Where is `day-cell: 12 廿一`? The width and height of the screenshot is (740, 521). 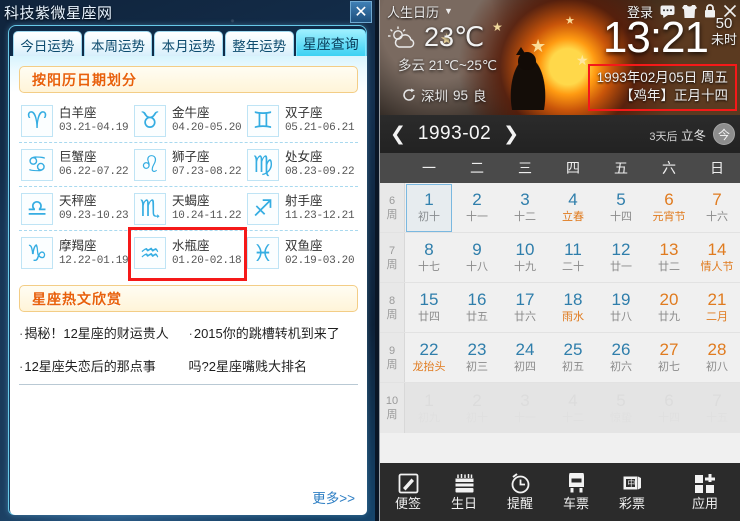
day-cell: 12 廿一 is located at coordinates (621, 257).